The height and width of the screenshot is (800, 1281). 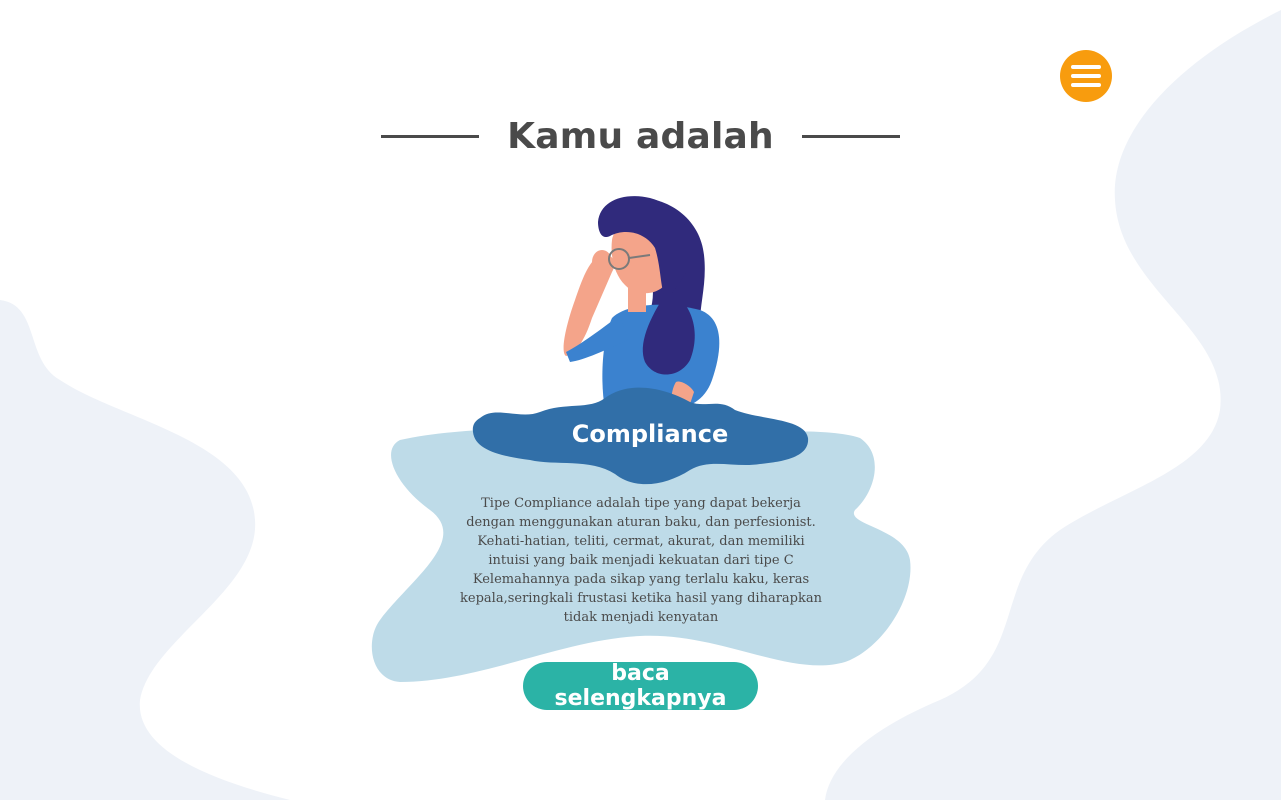 I want to click on woman-thinking-illustration, so click(x=641, y=303).